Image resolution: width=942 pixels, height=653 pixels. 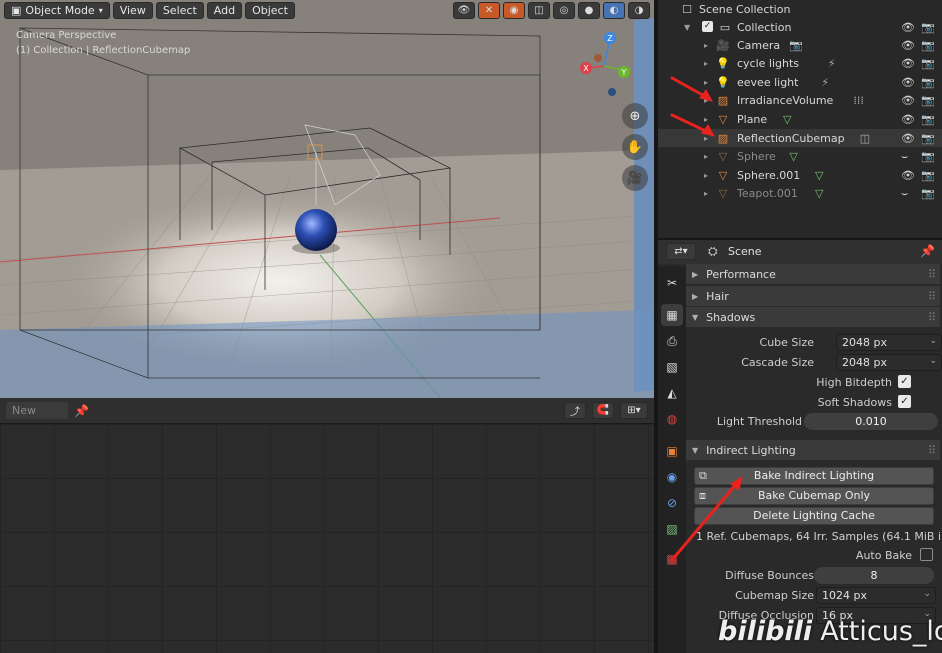 I want to click on auto-bake-checkbox, so click(x=926, y=554).